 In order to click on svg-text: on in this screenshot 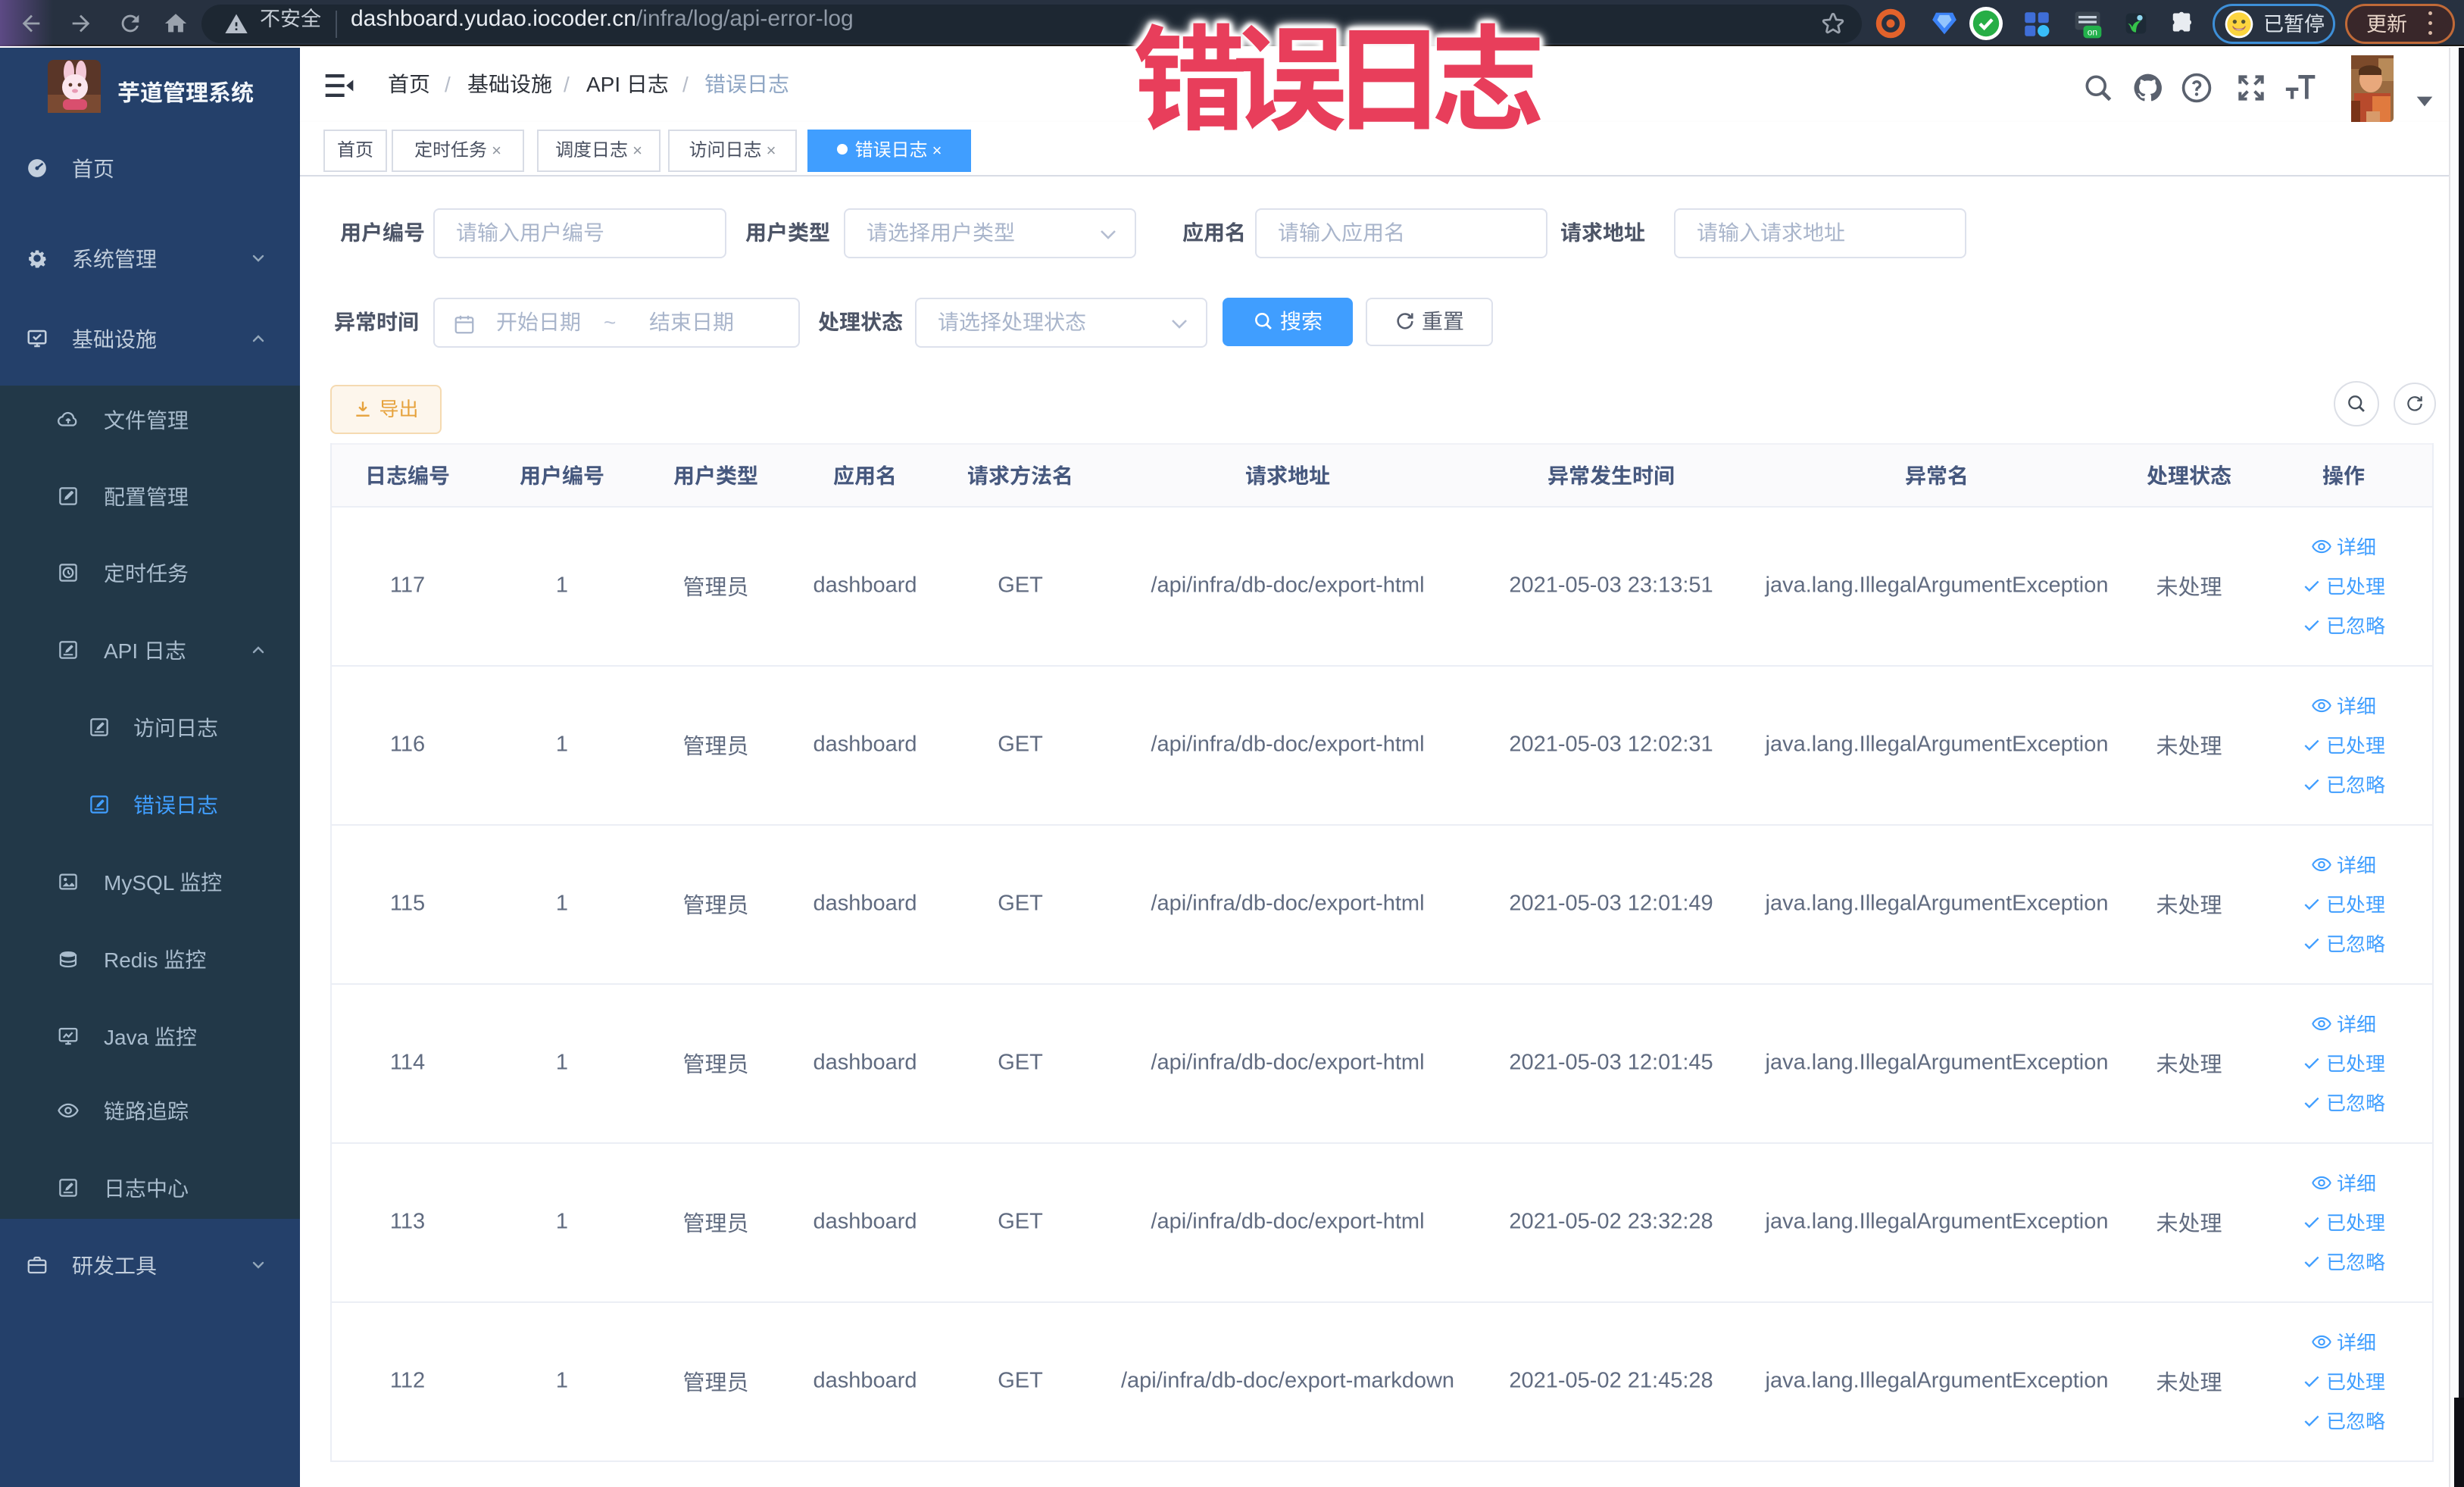, I will do `click(2092, 32)`.